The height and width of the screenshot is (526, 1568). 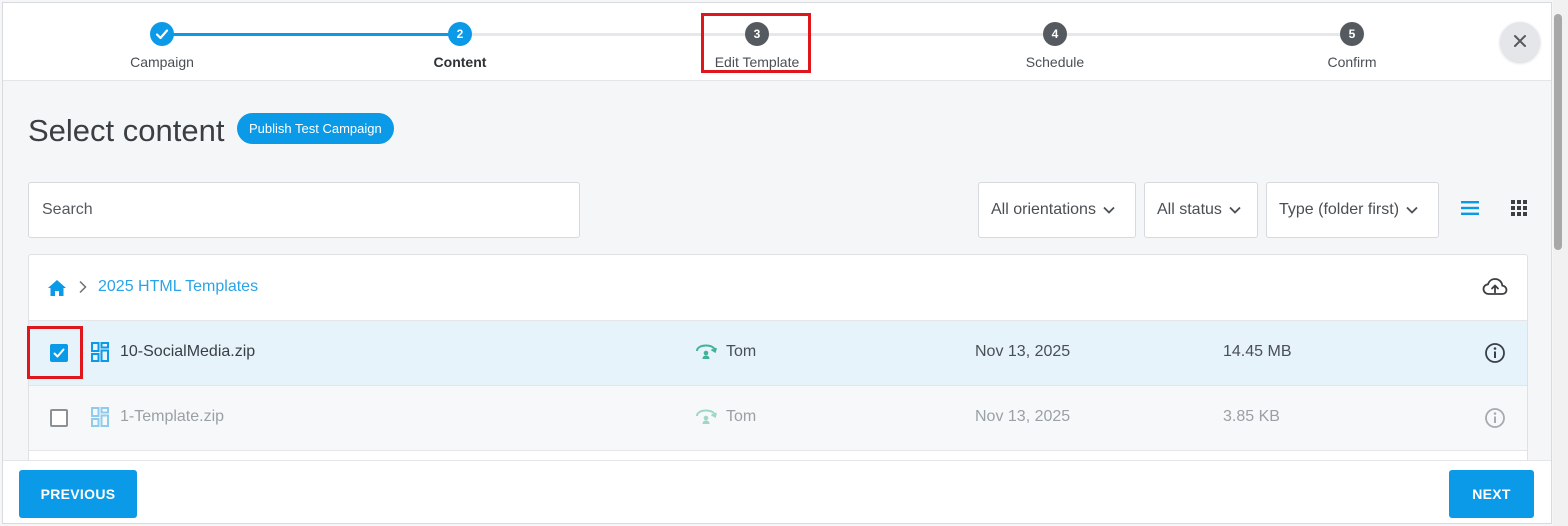 I want to click on orientation-select-value: All orientations, so click(x=1043, y=209).